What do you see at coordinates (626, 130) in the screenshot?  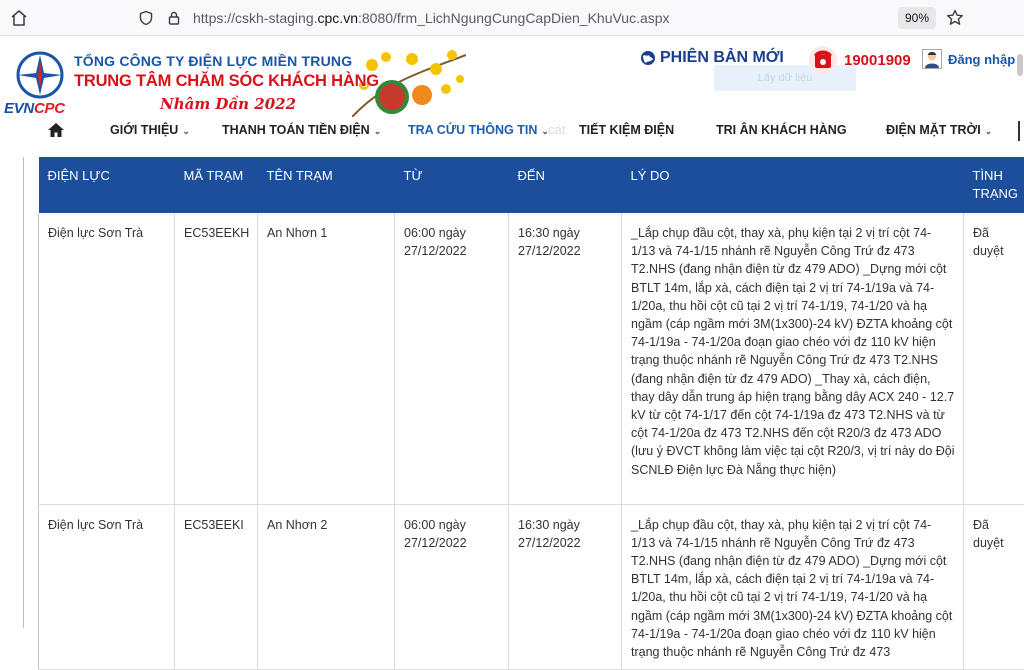 I see `nav-item-tiet-kiem: TIẾT KIỆM ĐIỆN` at bounding box center [626, 130].